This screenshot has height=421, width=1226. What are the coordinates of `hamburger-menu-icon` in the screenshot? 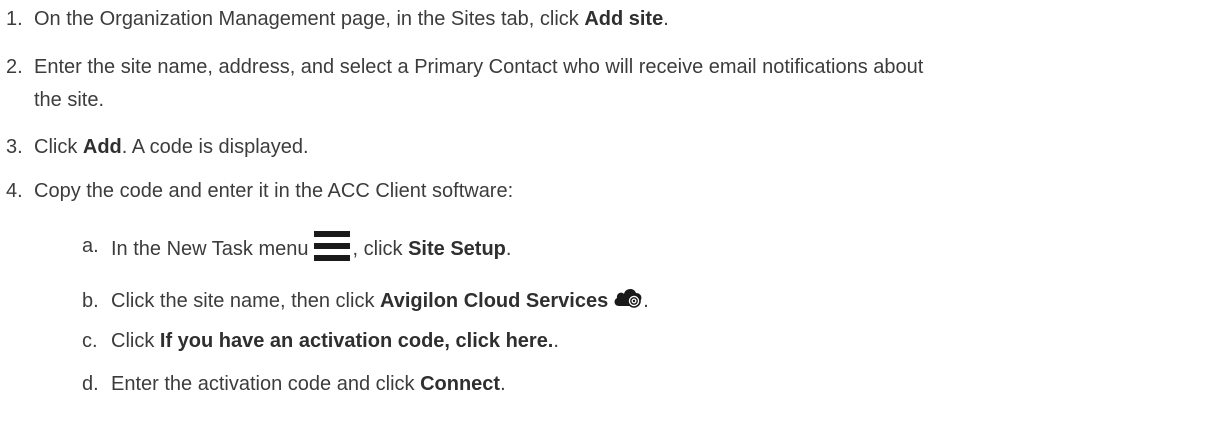 It's located at (331, 246).